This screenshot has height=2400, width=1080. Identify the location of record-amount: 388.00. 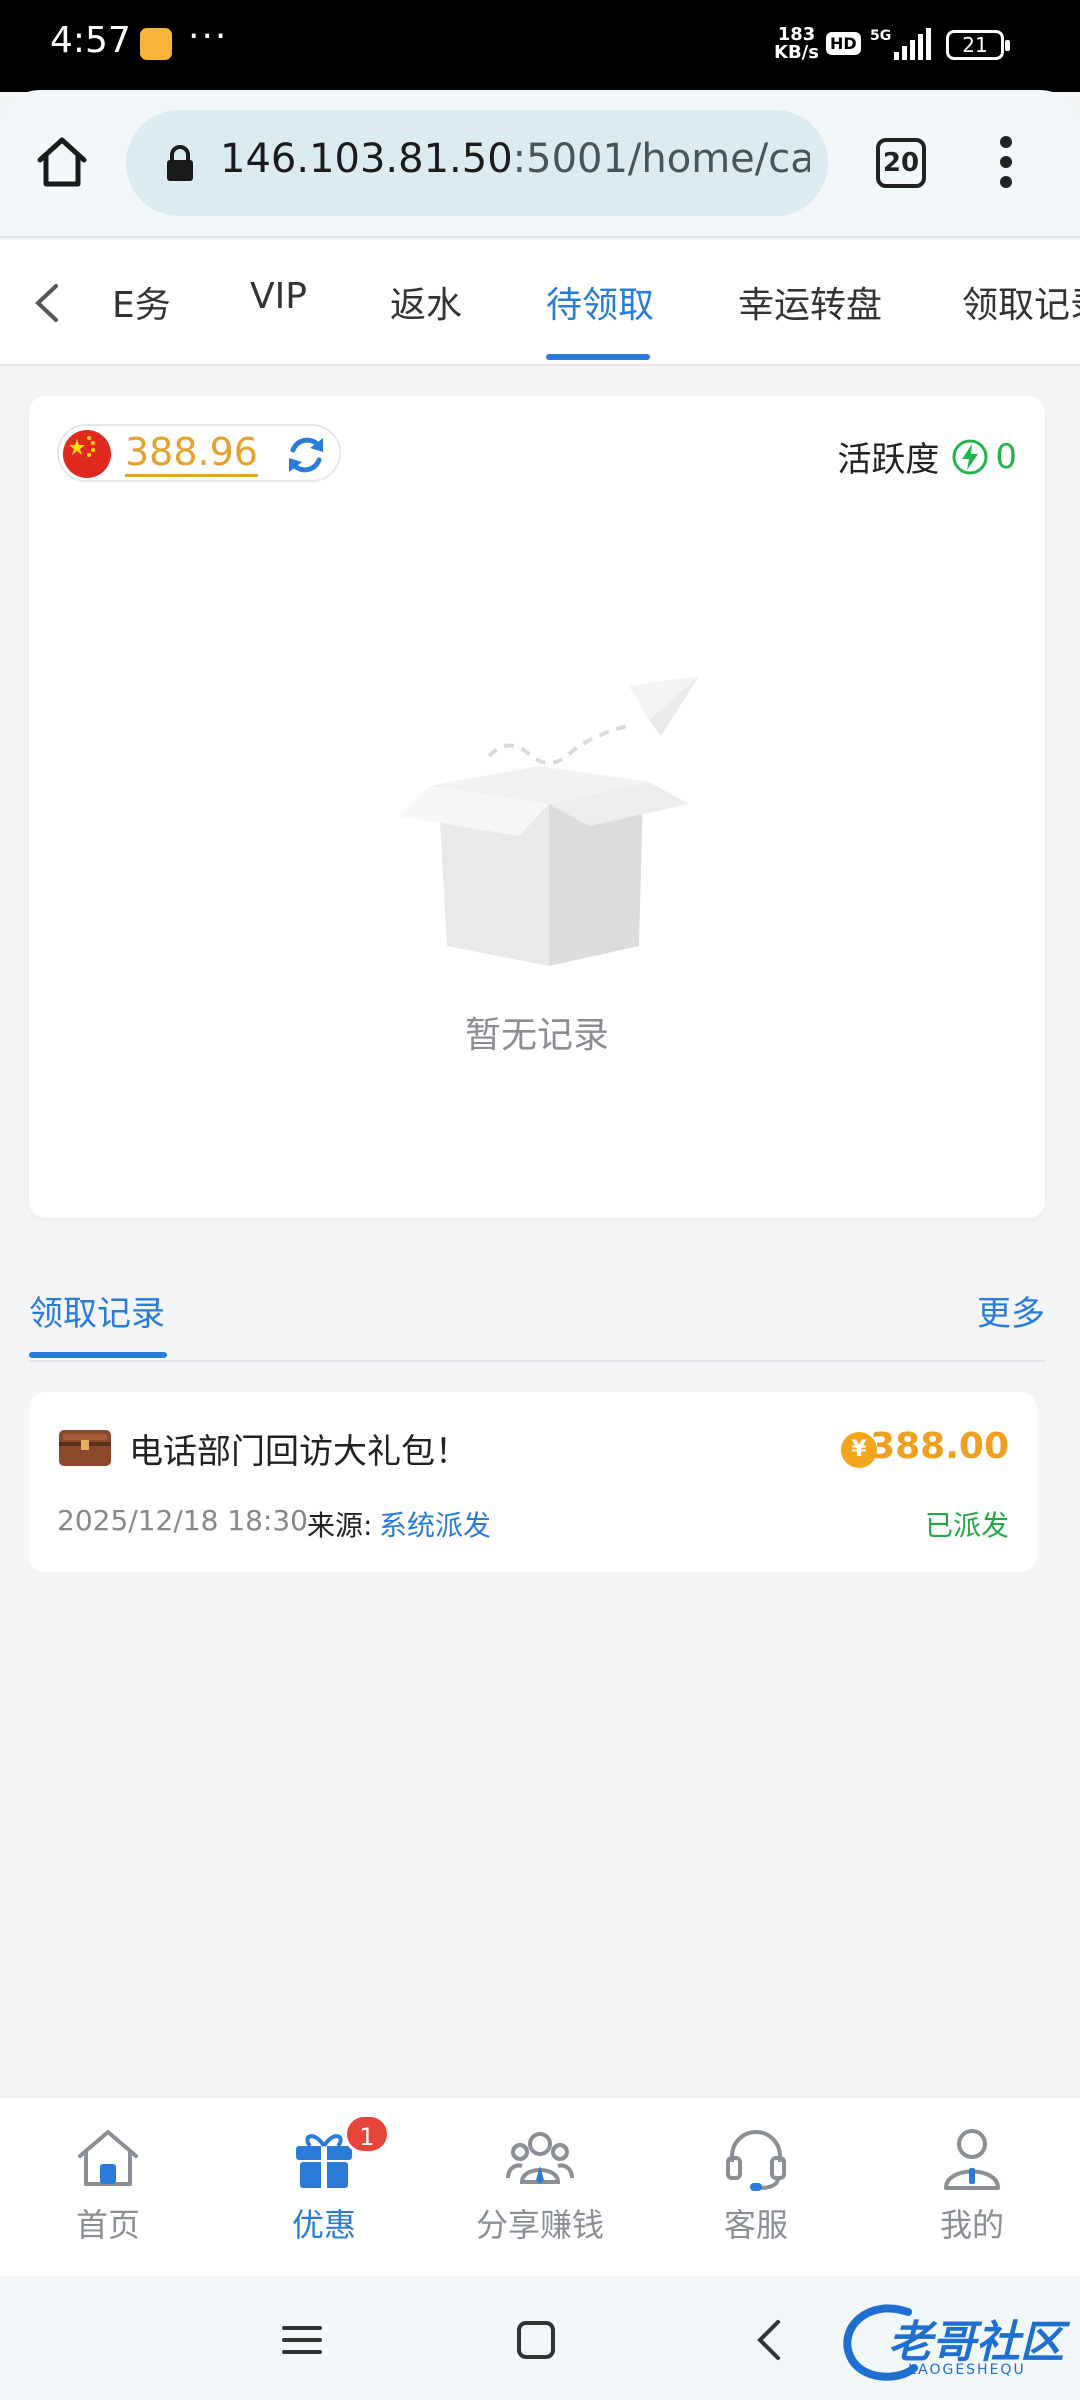
(939, 1446).